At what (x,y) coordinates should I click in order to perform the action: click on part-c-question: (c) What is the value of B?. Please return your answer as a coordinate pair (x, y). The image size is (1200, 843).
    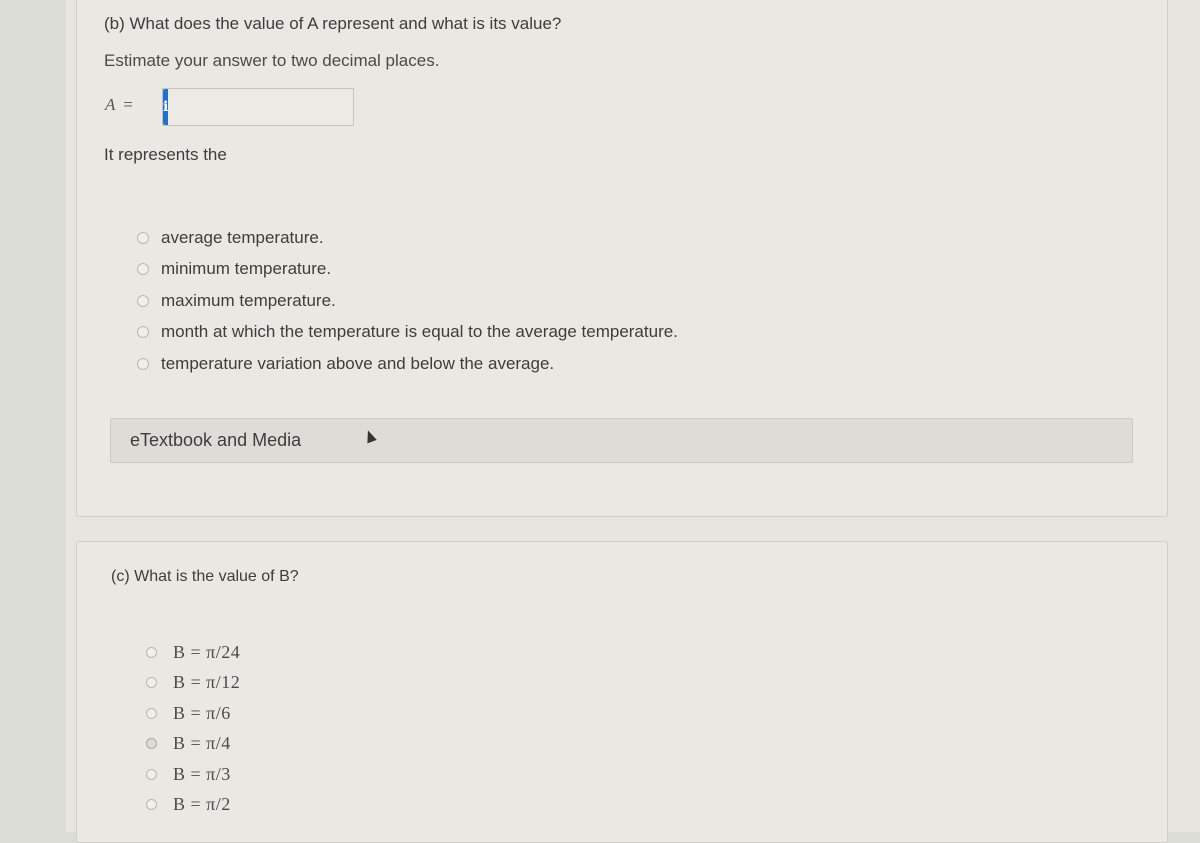
    Looking at the image, I should click on (205, 576).